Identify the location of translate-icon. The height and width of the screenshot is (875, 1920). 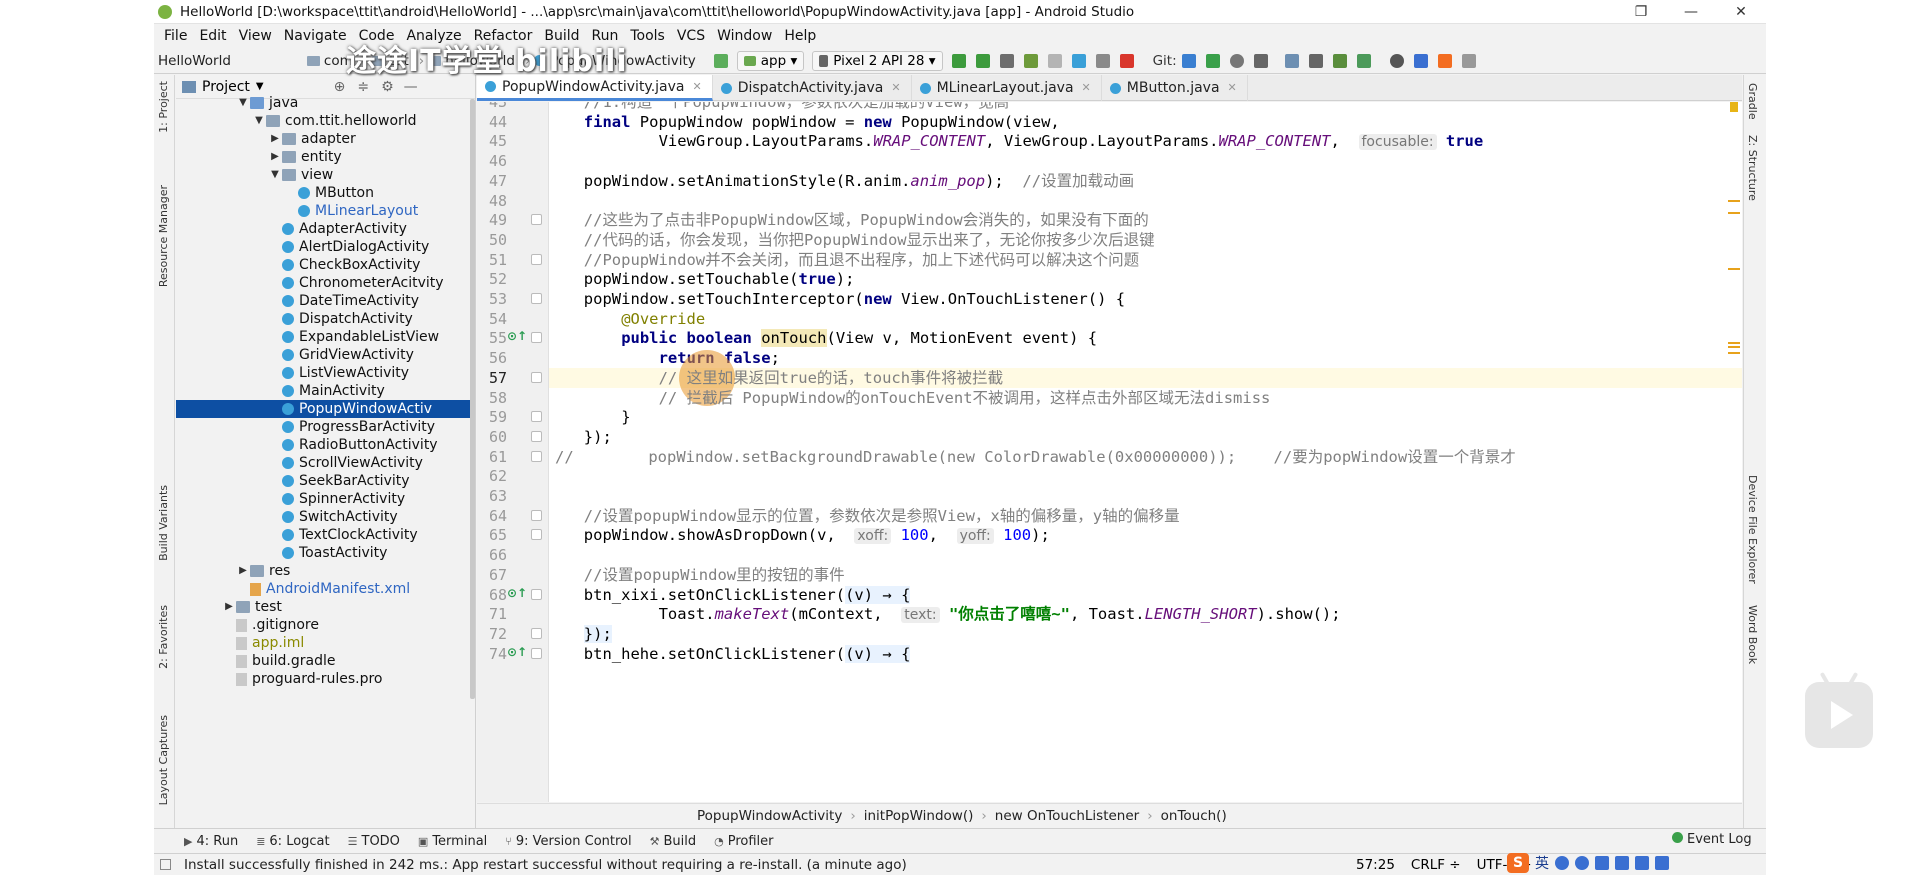
(1420, 60).